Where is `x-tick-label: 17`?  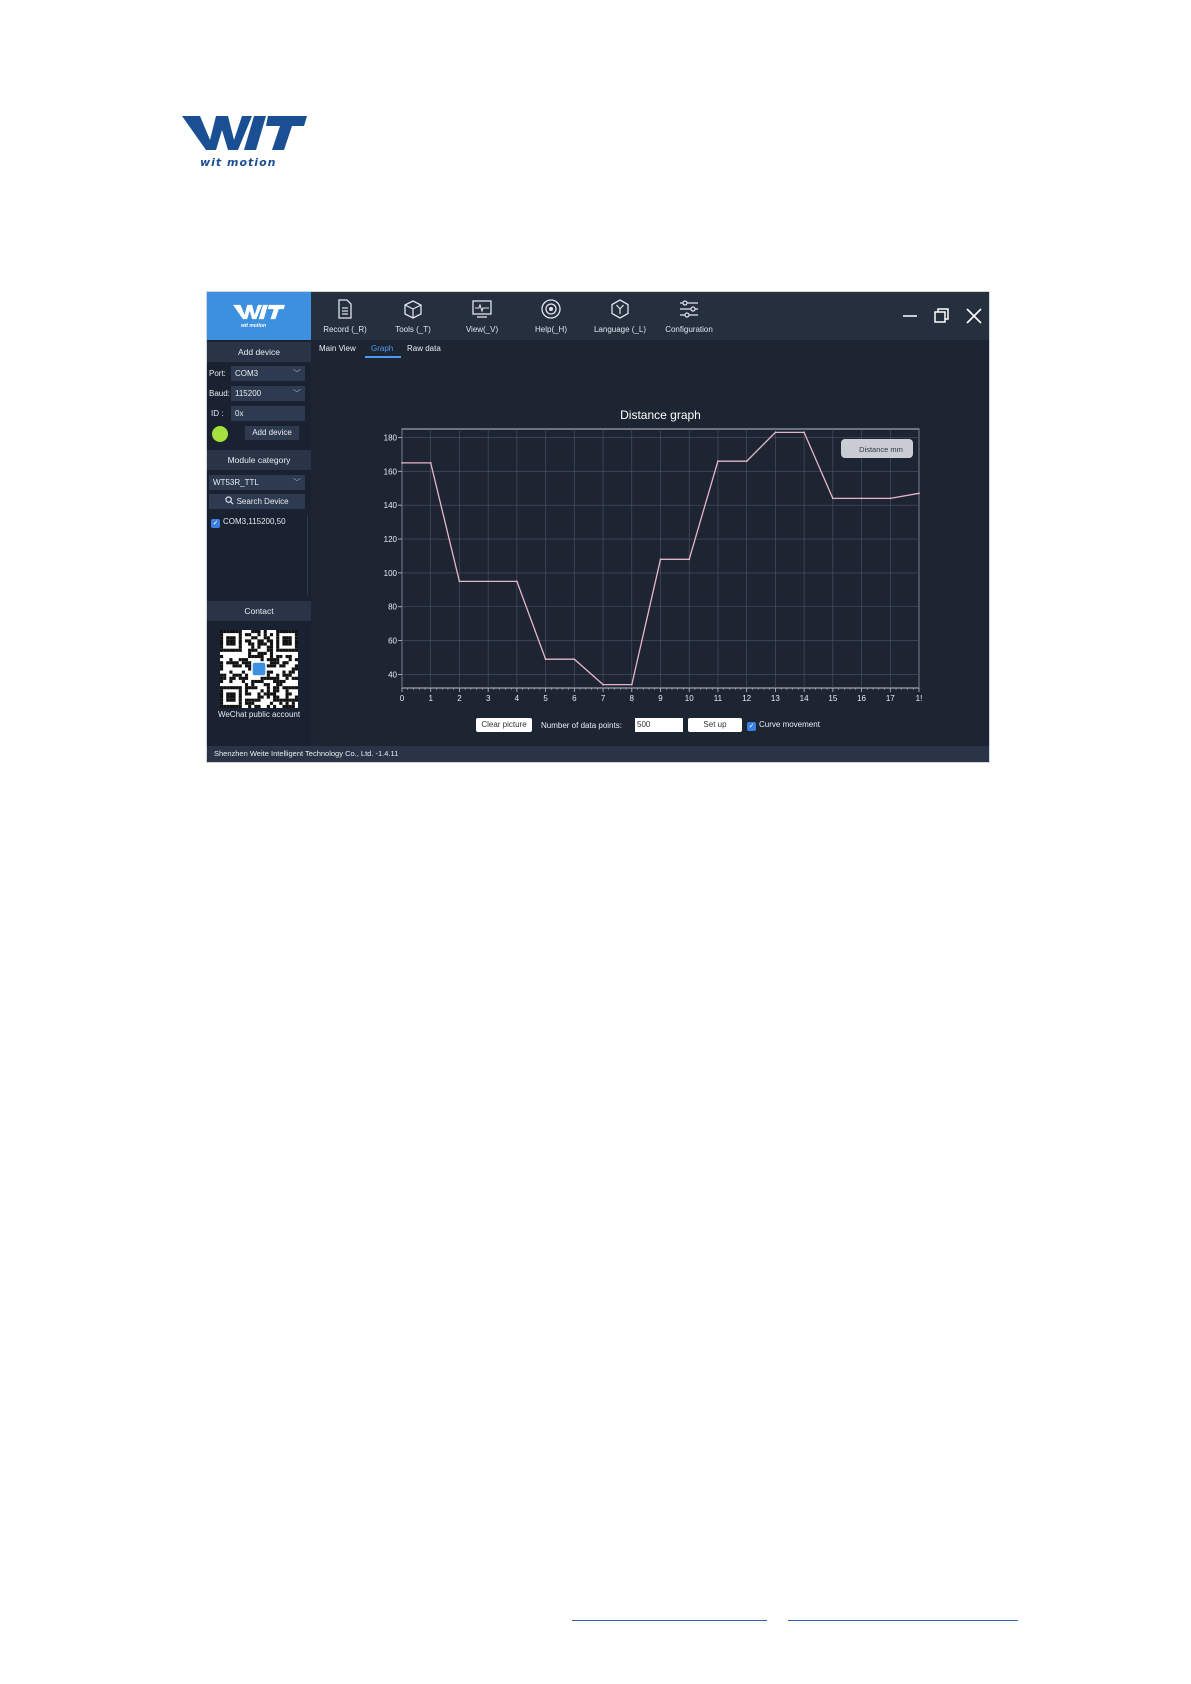 x-tick-label: 17 is located at coordinates (890, 698).